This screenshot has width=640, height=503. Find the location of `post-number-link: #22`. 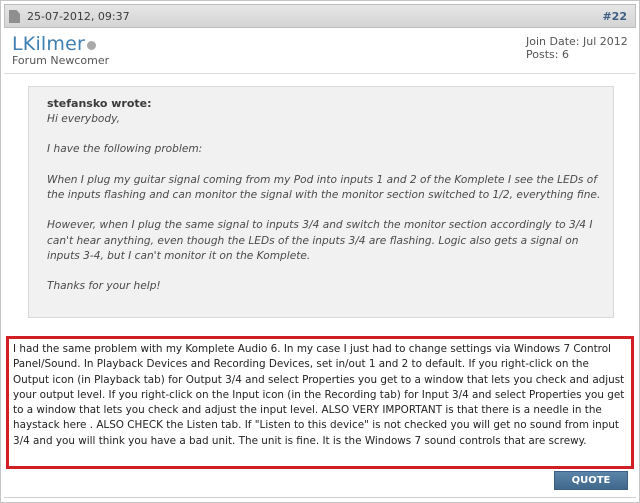

post-number-link: #22 is located at coordinates (614, 16).